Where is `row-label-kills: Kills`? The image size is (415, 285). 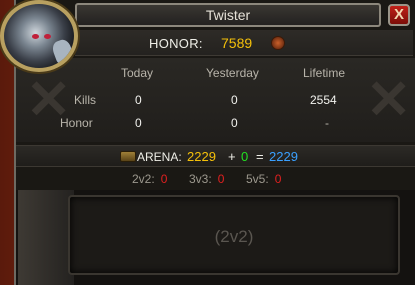
row-label-kills: Kills is located at coordinates (85, 100).